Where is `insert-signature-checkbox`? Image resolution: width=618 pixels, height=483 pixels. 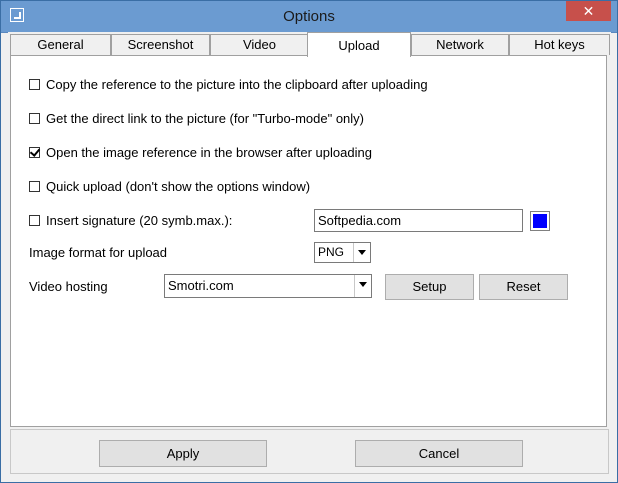
insert-signature-checkbox is located at coordinates (34, 220).